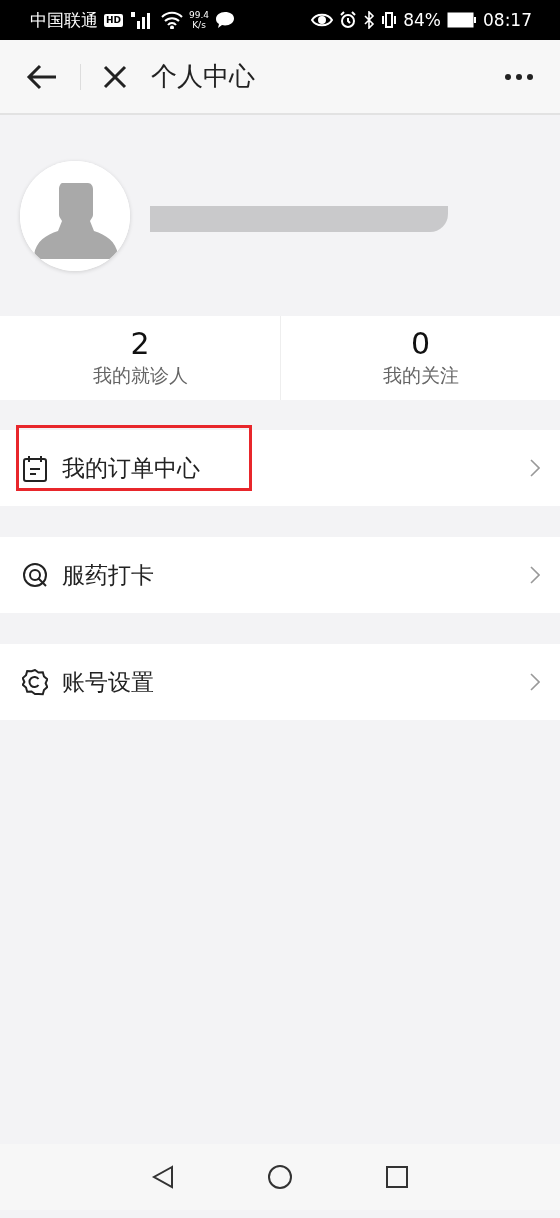 This screenshot has height=1218, width=560. What do you see at coordinates (348, 20) in the screenshot?
I see `alarm-icon` at bounding box center [348, 20].